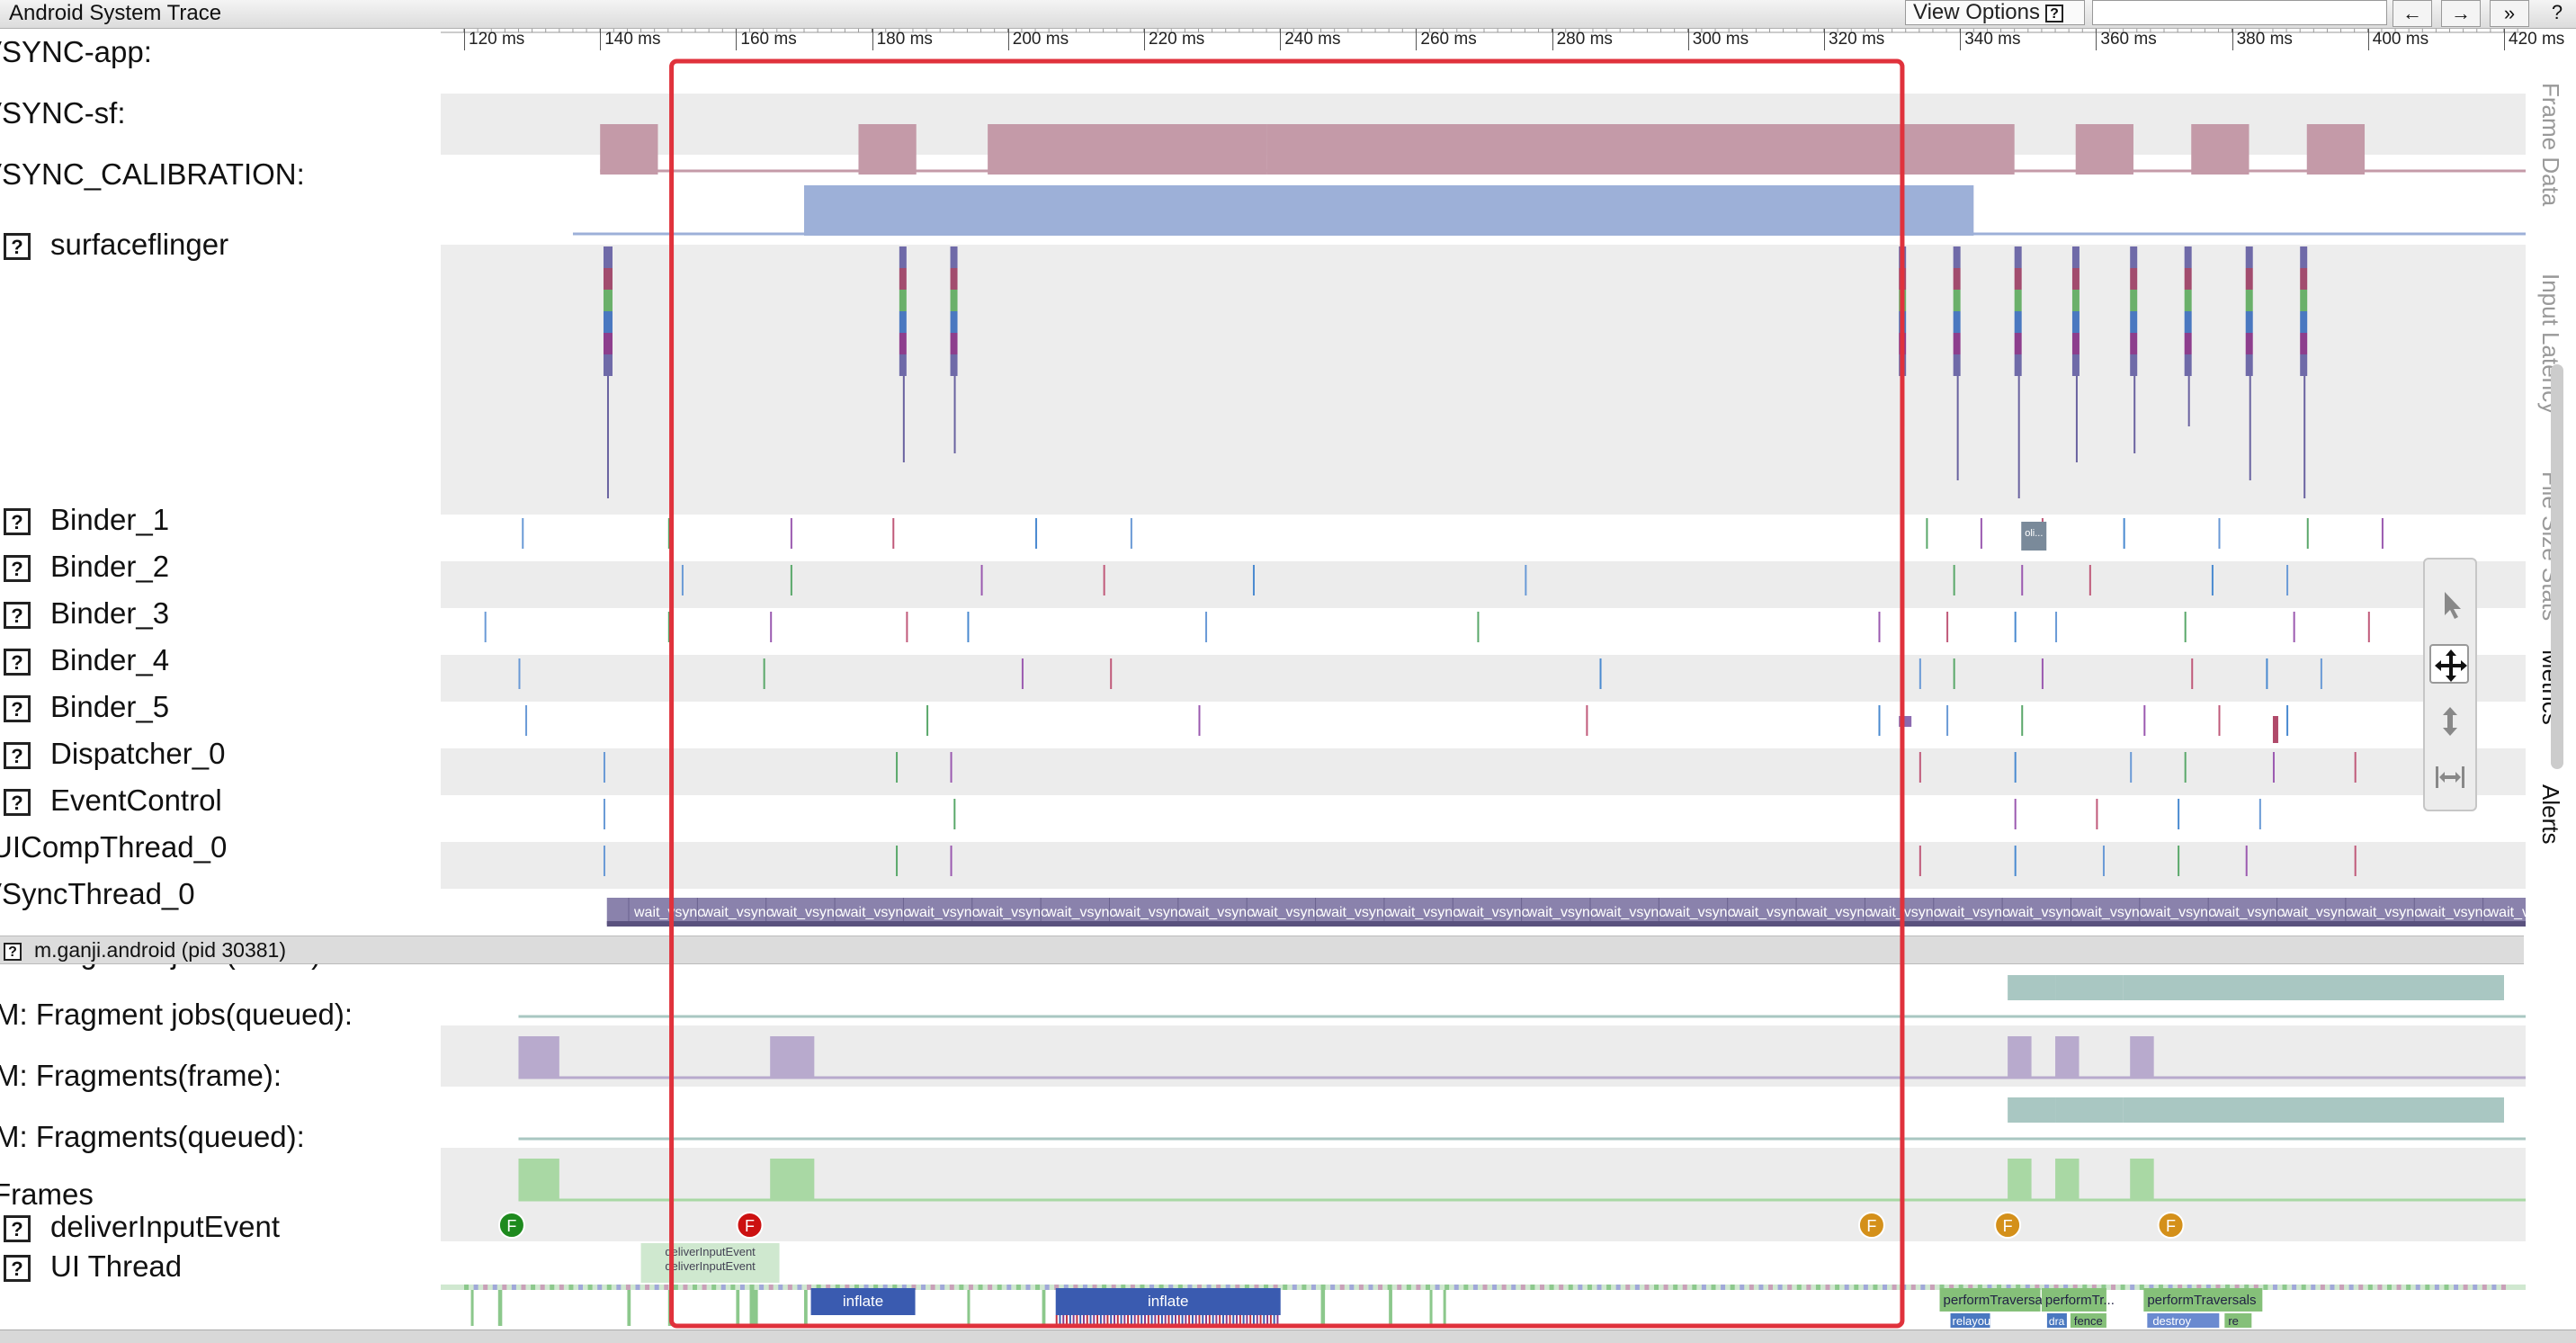 Image resolution: width=2576 pixels, height=1343 pixels. I want to click on side-tab-frame-data: Frame Data, so click(2550, 144).